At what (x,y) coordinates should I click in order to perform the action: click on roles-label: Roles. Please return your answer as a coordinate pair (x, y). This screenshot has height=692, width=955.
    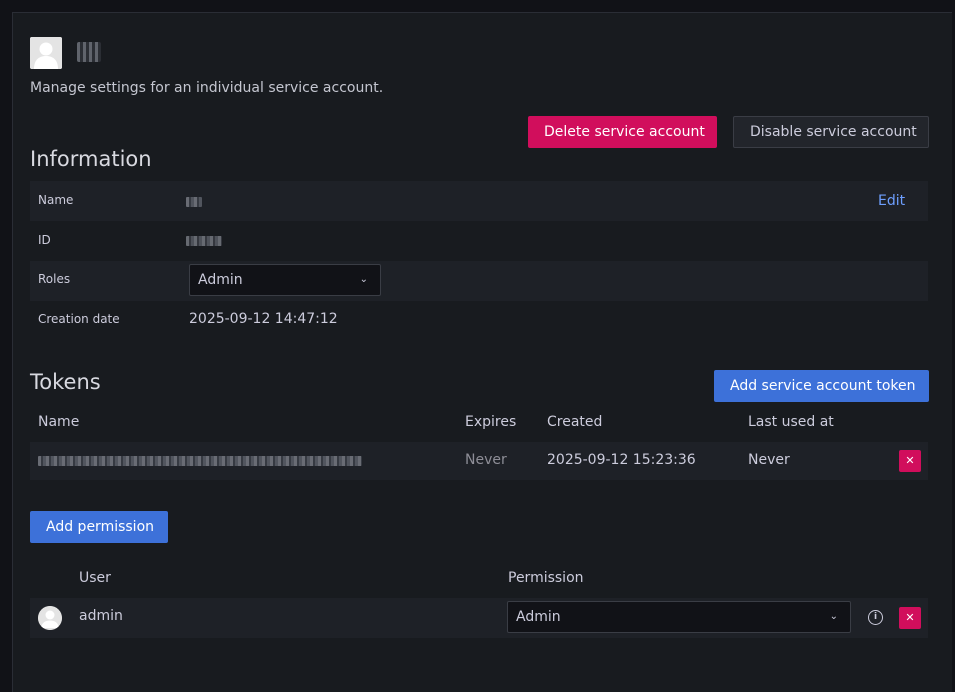
    Looking at the image, I should click on (54, 279).